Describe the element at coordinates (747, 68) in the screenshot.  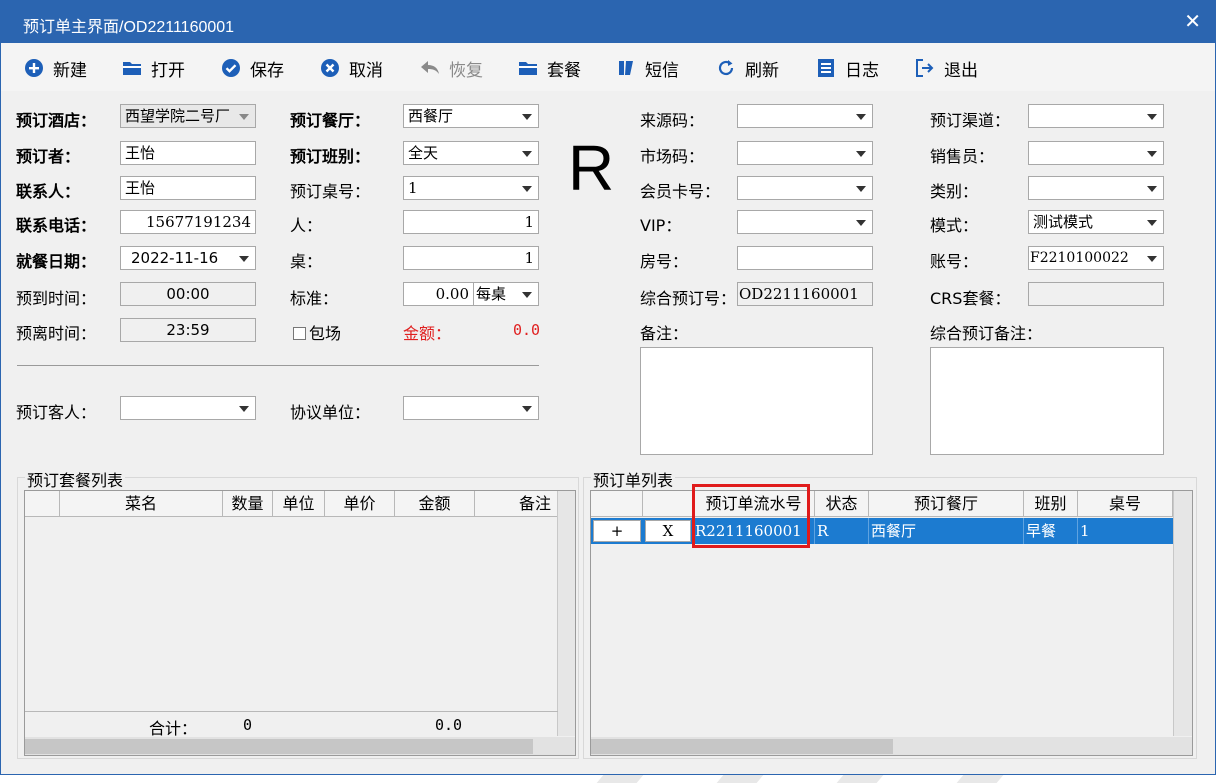
I see `refresh-button: 刷新` at that location.